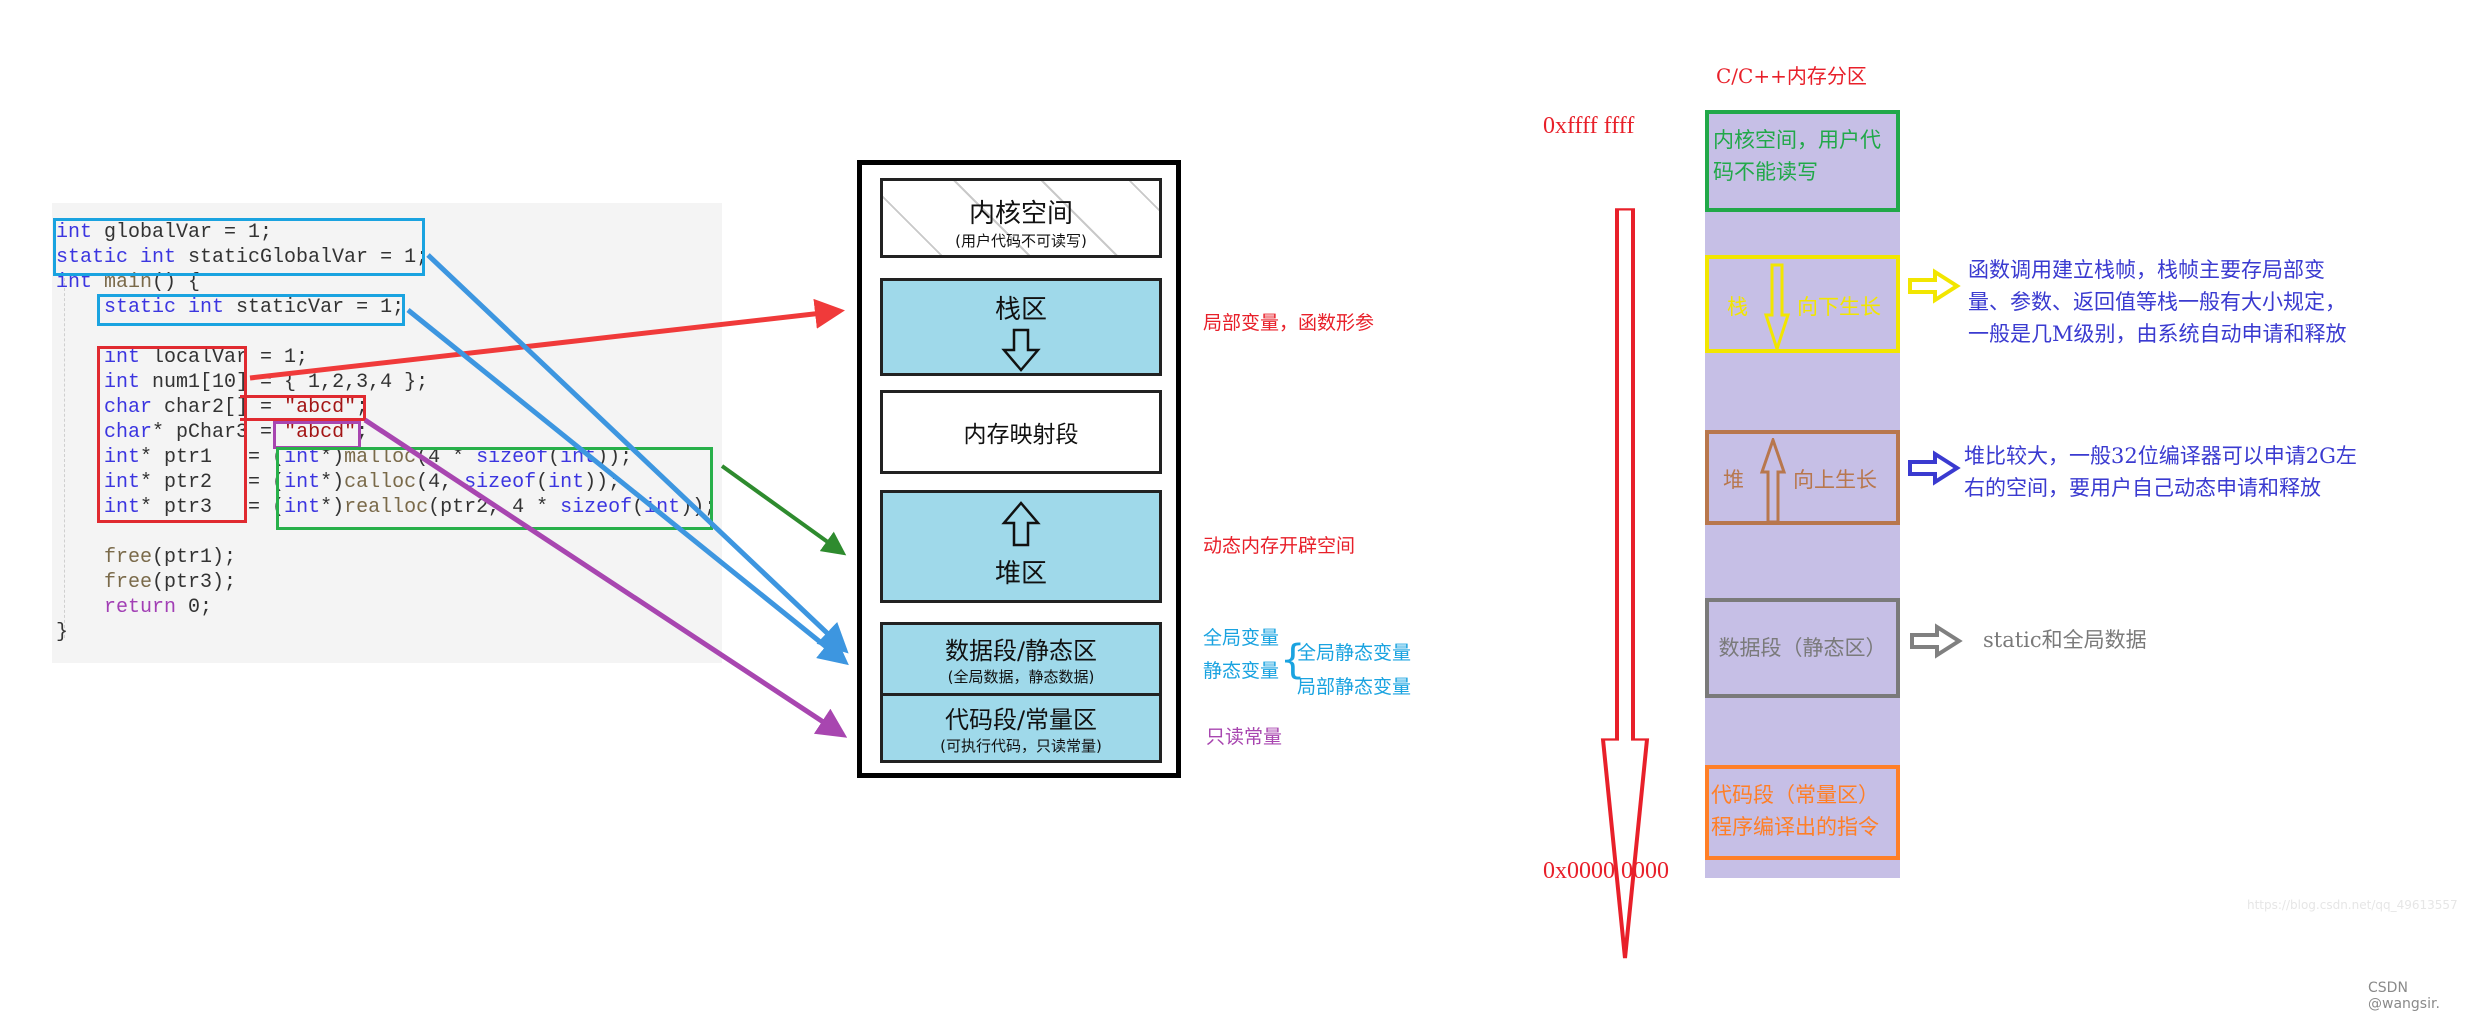  What do you see at coordinates (1934, 286) in the screenshot?
I see `stack-desc-arrow` at bounding box center [1934, 286].